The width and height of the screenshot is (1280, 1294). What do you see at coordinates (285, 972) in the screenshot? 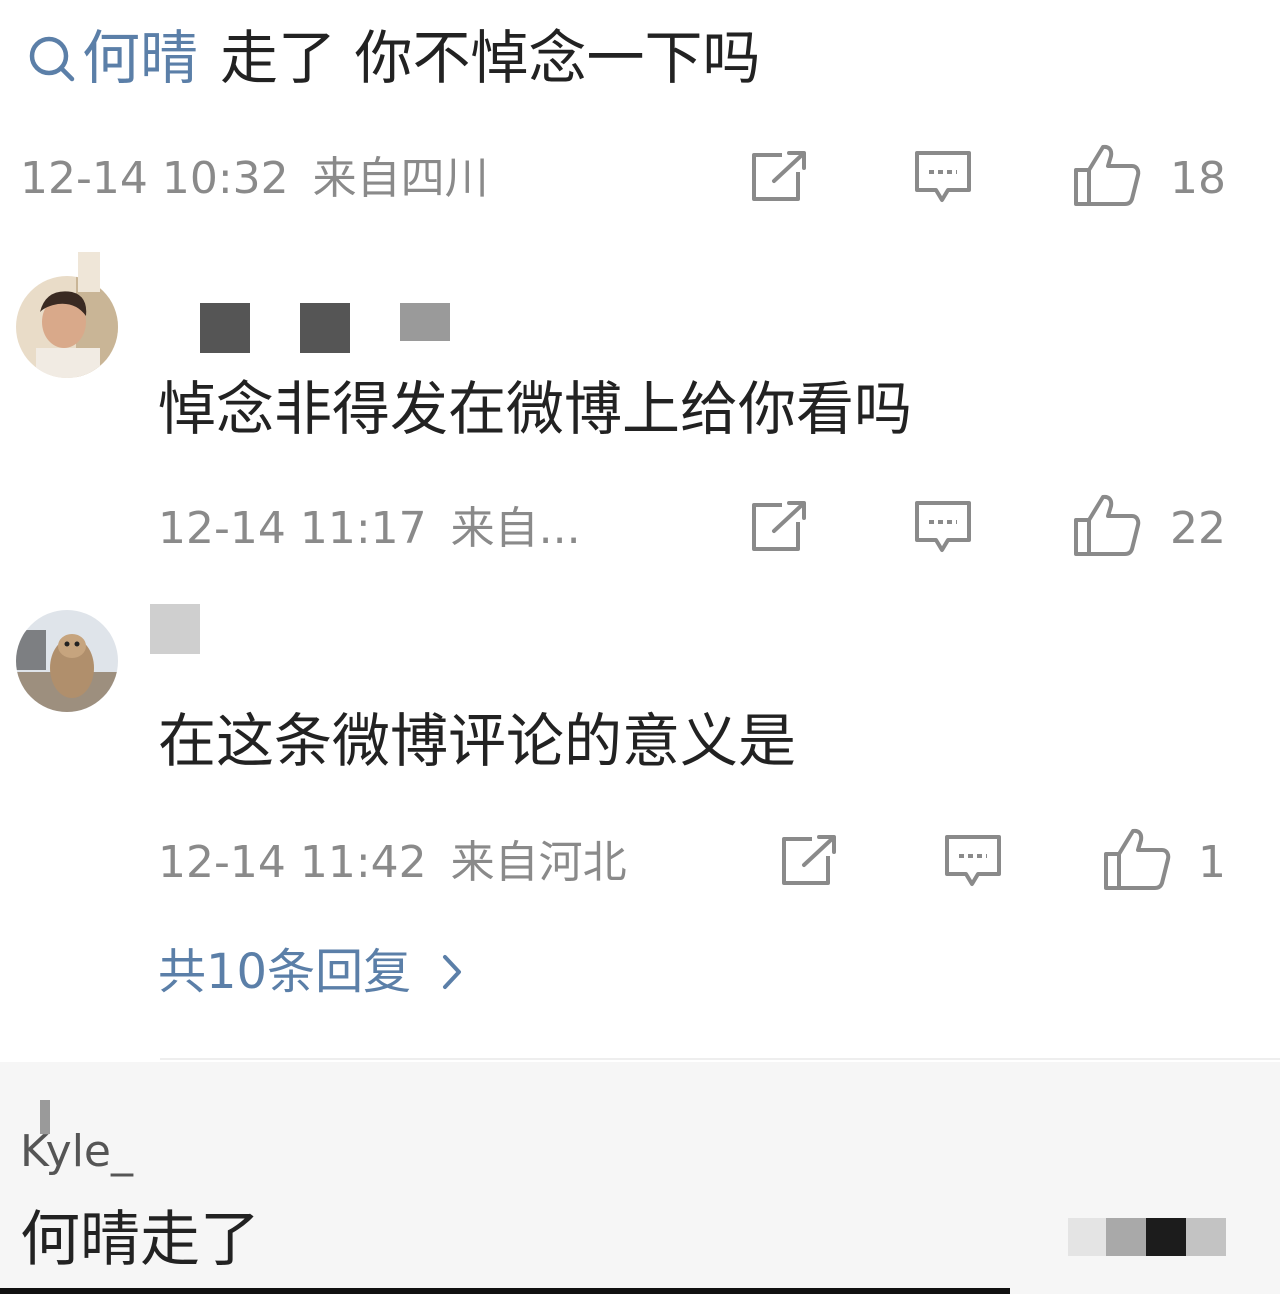
I see `more-replies-label: 共10条回复` at bounding box center [285, 972].